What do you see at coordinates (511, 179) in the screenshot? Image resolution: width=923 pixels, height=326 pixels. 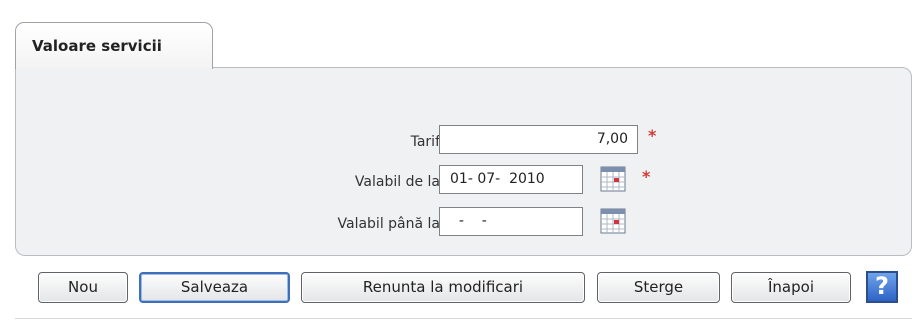 I see `valabil-de-la-input: 01- 07- 2010` at bounding box center [511, 179].